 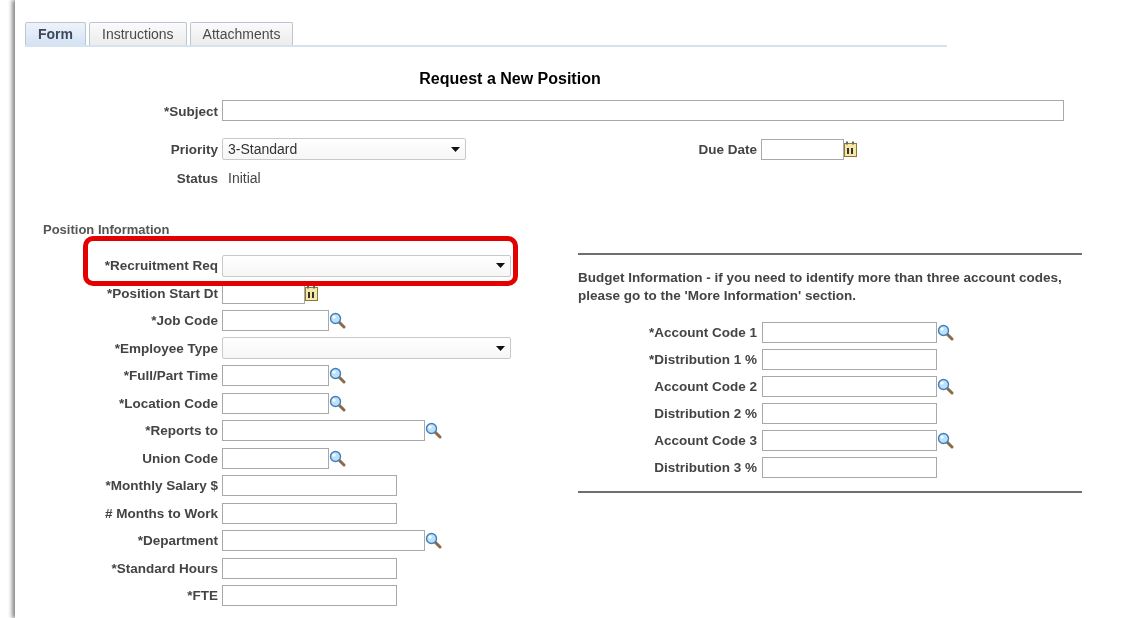 What do you see at coordinates (55, 33) in the screenshot?
I see `tab: Form` at bounding box center [55, 33].